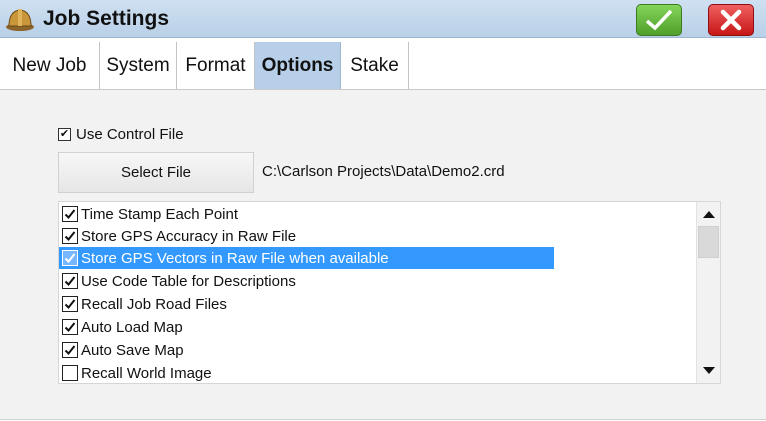  I want to click on checkbox-box: ✔, so click(64, 134).